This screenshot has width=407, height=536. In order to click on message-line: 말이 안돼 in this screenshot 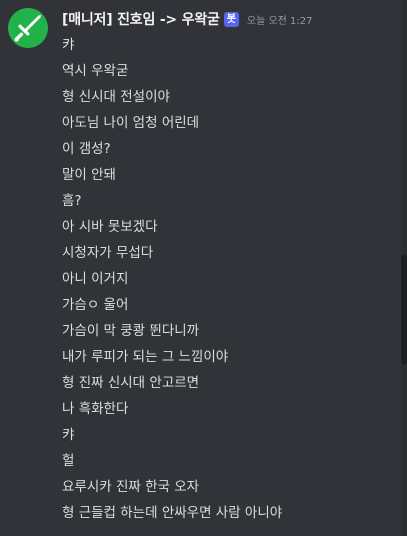, I will do `click(89, 175)`.